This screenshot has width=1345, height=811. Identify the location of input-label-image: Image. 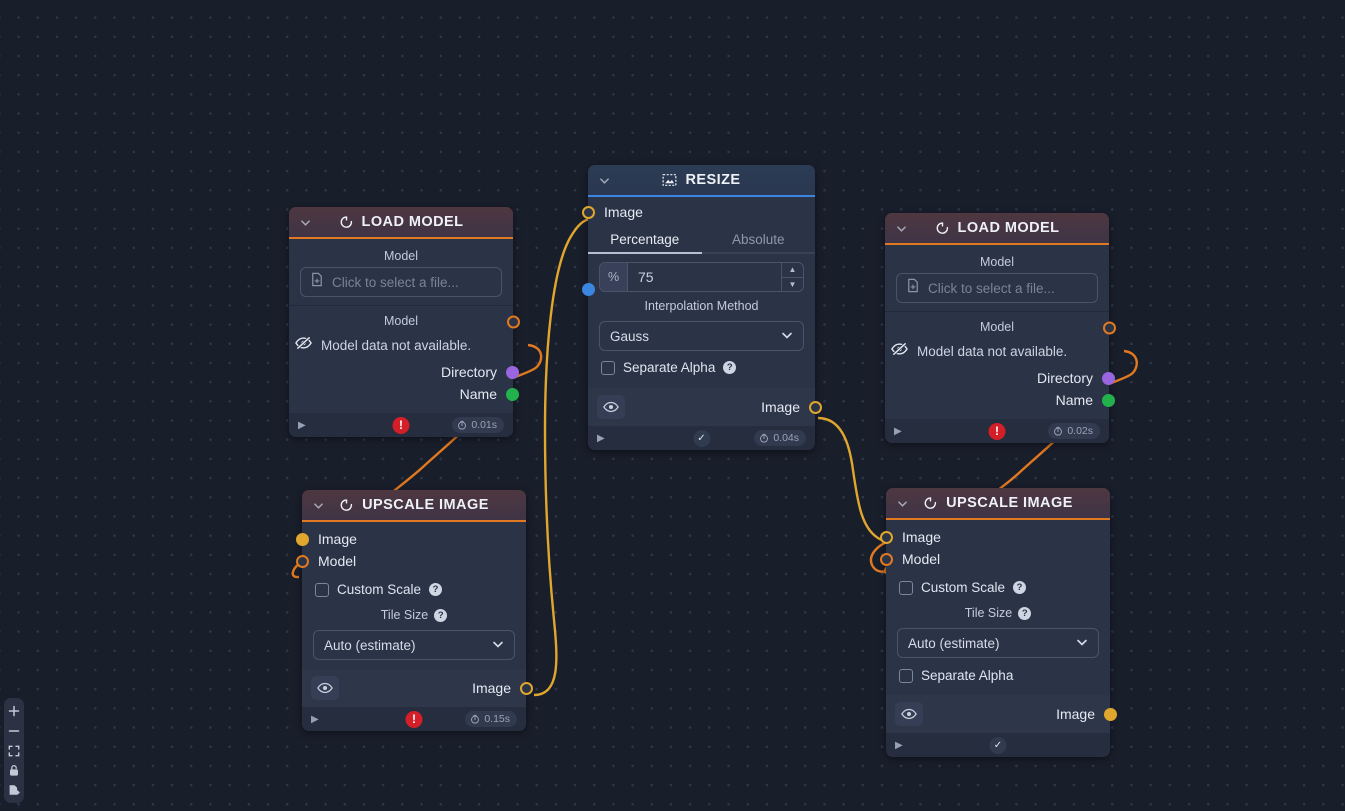
(337, 539).